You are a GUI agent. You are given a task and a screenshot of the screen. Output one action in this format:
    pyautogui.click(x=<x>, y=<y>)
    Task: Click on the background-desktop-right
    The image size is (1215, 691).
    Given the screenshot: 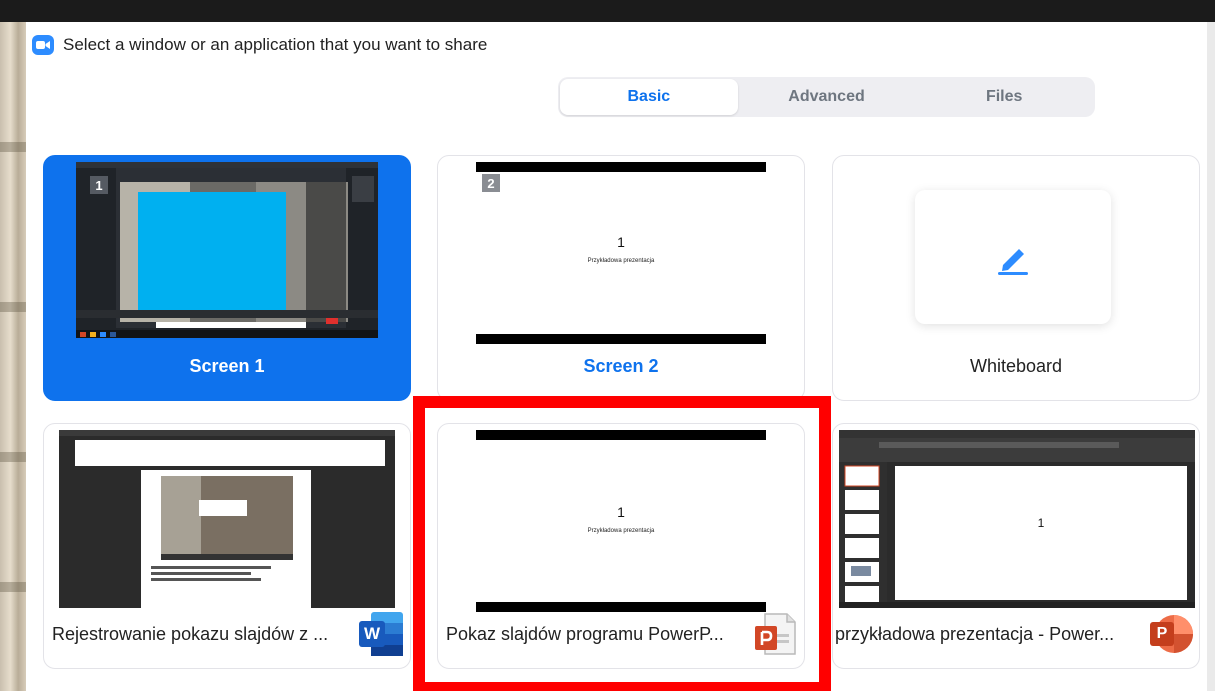 What is the action you would take?
    pyautogui.click(x=1211, y=356)
    